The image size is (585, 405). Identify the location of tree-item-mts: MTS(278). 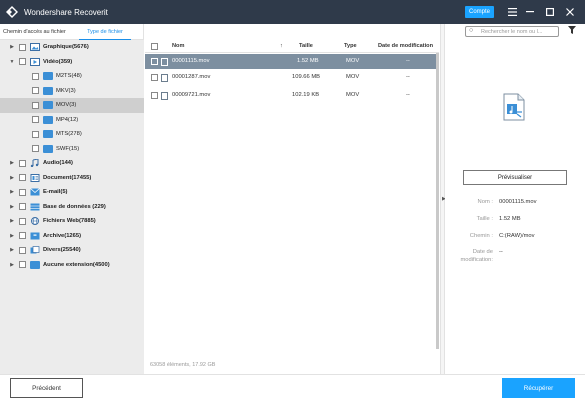
(72, 134).